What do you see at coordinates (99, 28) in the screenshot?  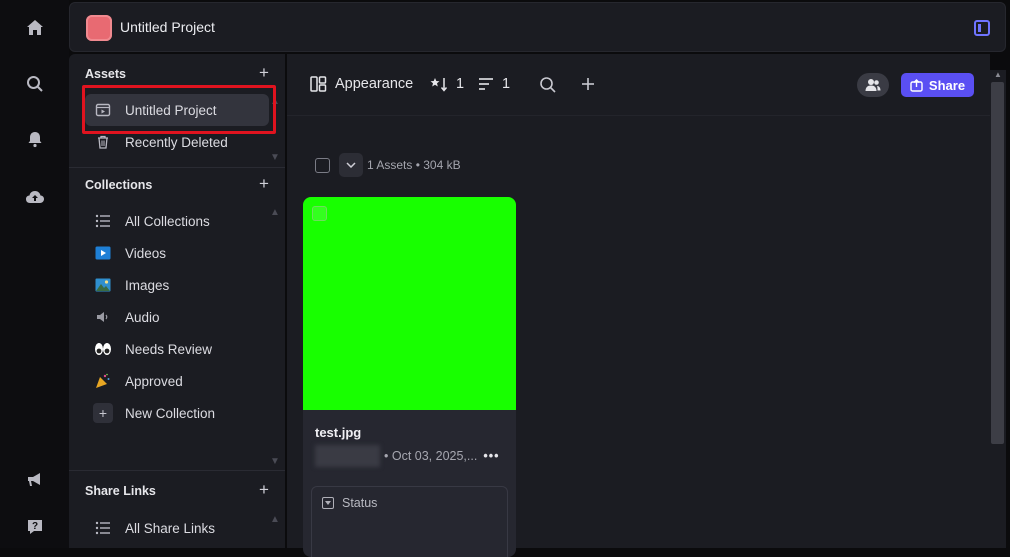 I see `project-avatar` at bounding box center [99, 28].